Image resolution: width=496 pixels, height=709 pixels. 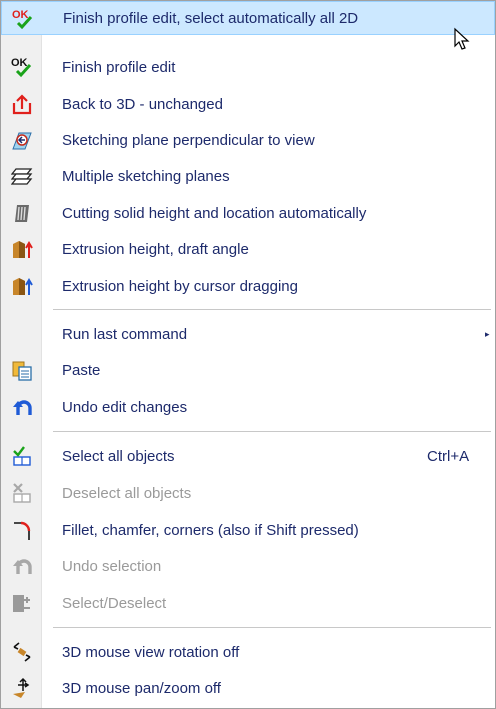 I want to click on menu-item-label: Select/Deselect, so click(x=114, y=603).